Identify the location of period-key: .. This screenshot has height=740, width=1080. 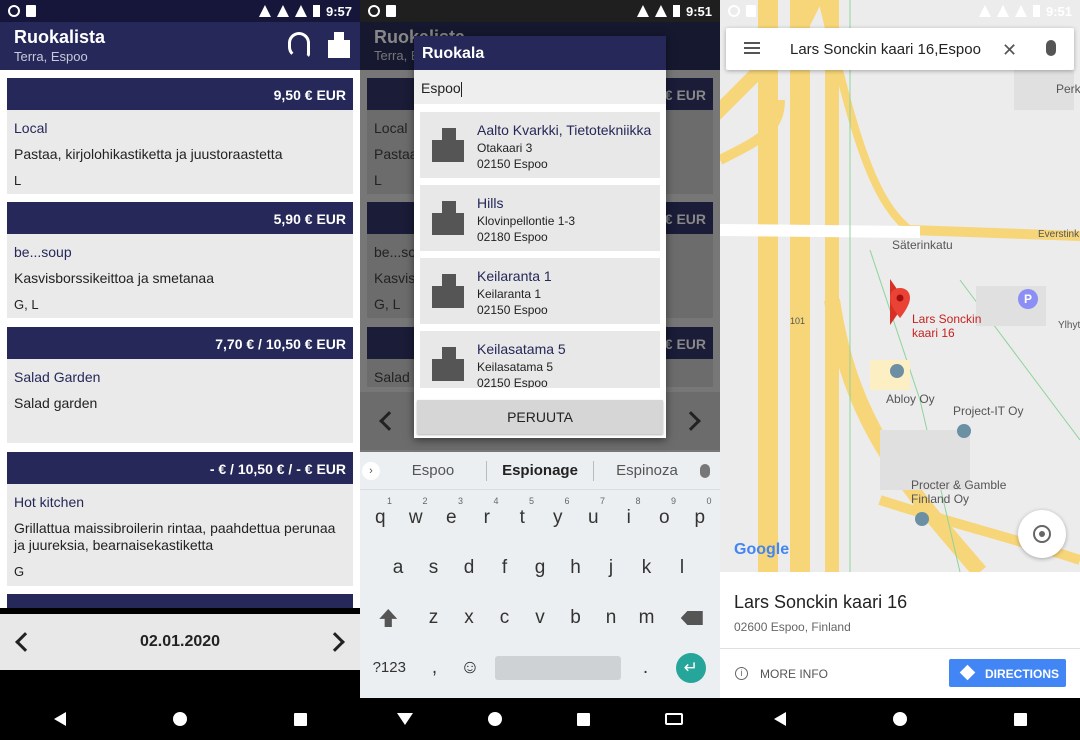
(646, 668).